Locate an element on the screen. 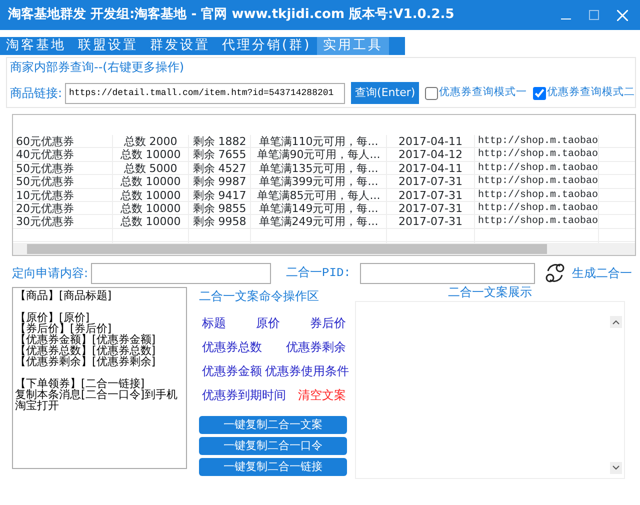  table-cell: 剩余 7655 is located at coordinates (220, 154).